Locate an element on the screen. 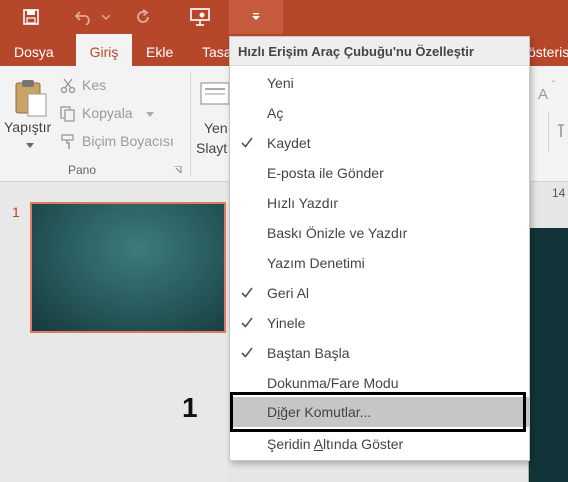 Image resolution: width=568 pixels, height=482 pixels. menu-item-label: Yazım Denetimi is located at coordinates (316, 263).